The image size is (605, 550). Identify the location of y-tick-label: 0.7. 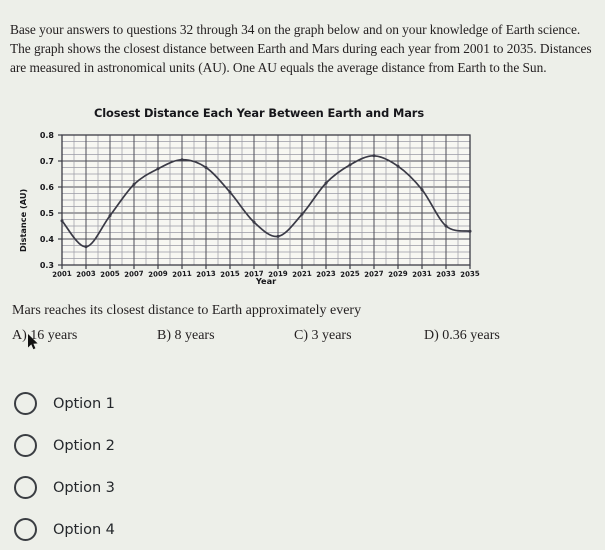
(46, 161).